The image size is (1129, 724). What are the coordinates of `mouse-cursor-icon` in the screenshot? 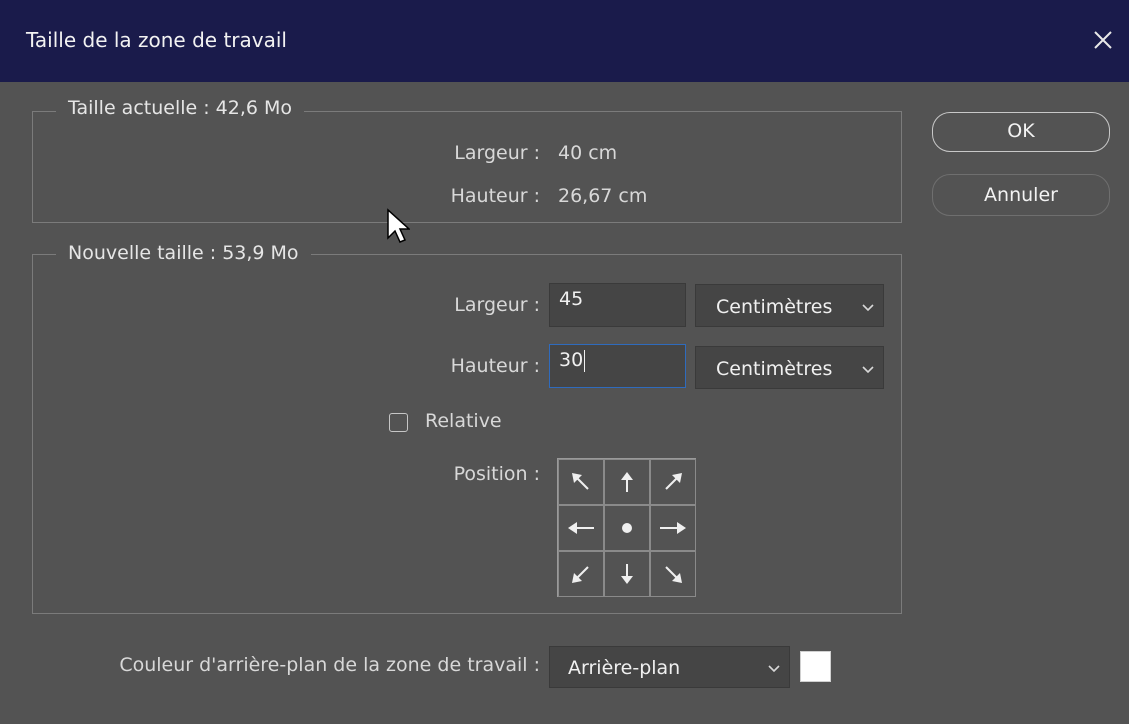 It's located at (398, 225).